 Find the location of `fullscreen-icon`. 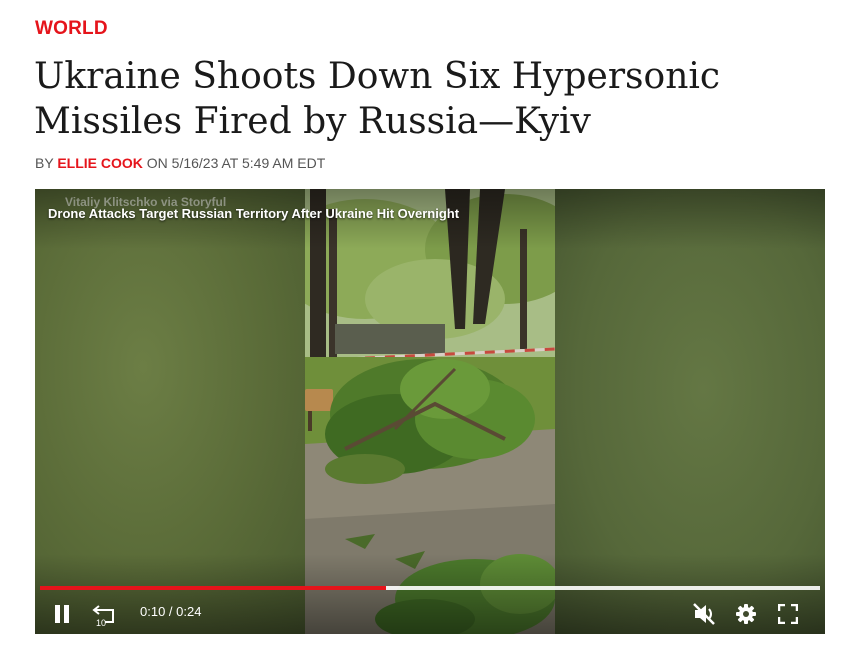

fullscreen-icon is located at coordinates (788, 614).